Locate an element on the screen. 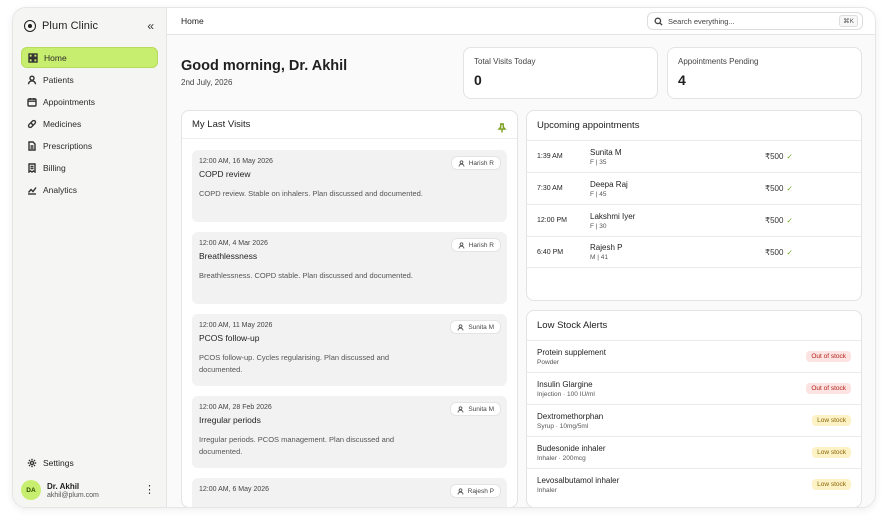 This screenshot has width=888, height=525. sidebar-item-patients: Patients is located at coordinates (89, 79).